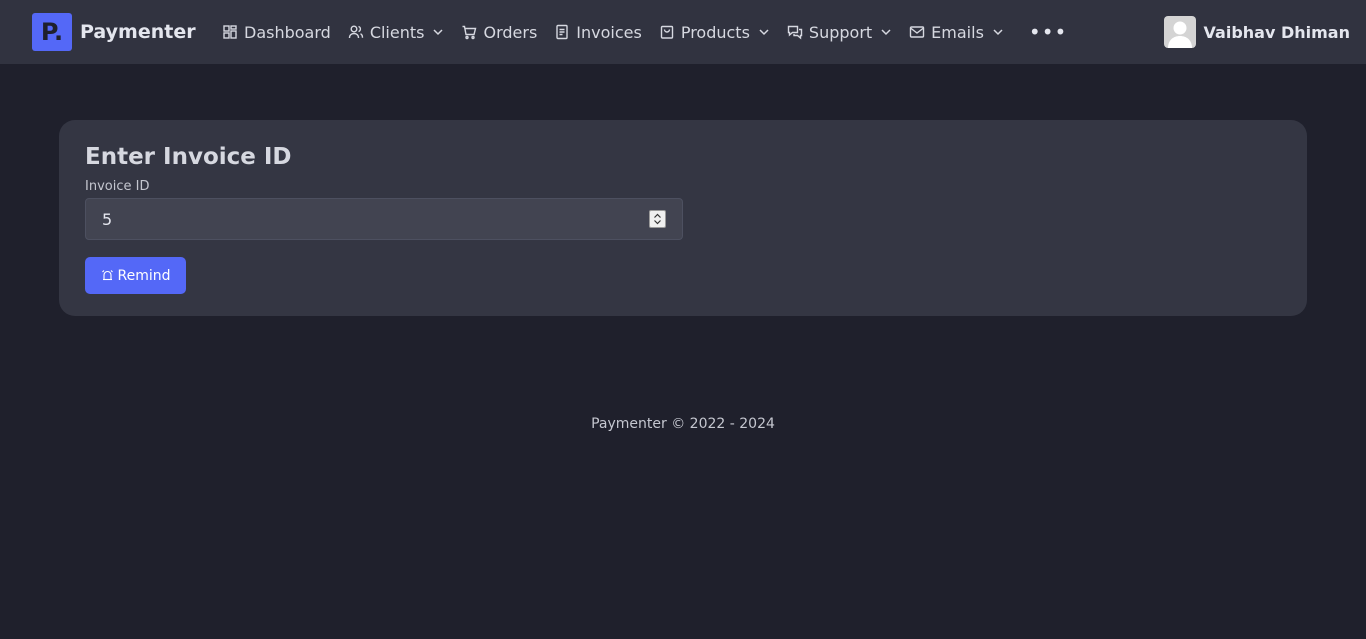  I want to click on nav-item-label: Products, so click(715, 32).